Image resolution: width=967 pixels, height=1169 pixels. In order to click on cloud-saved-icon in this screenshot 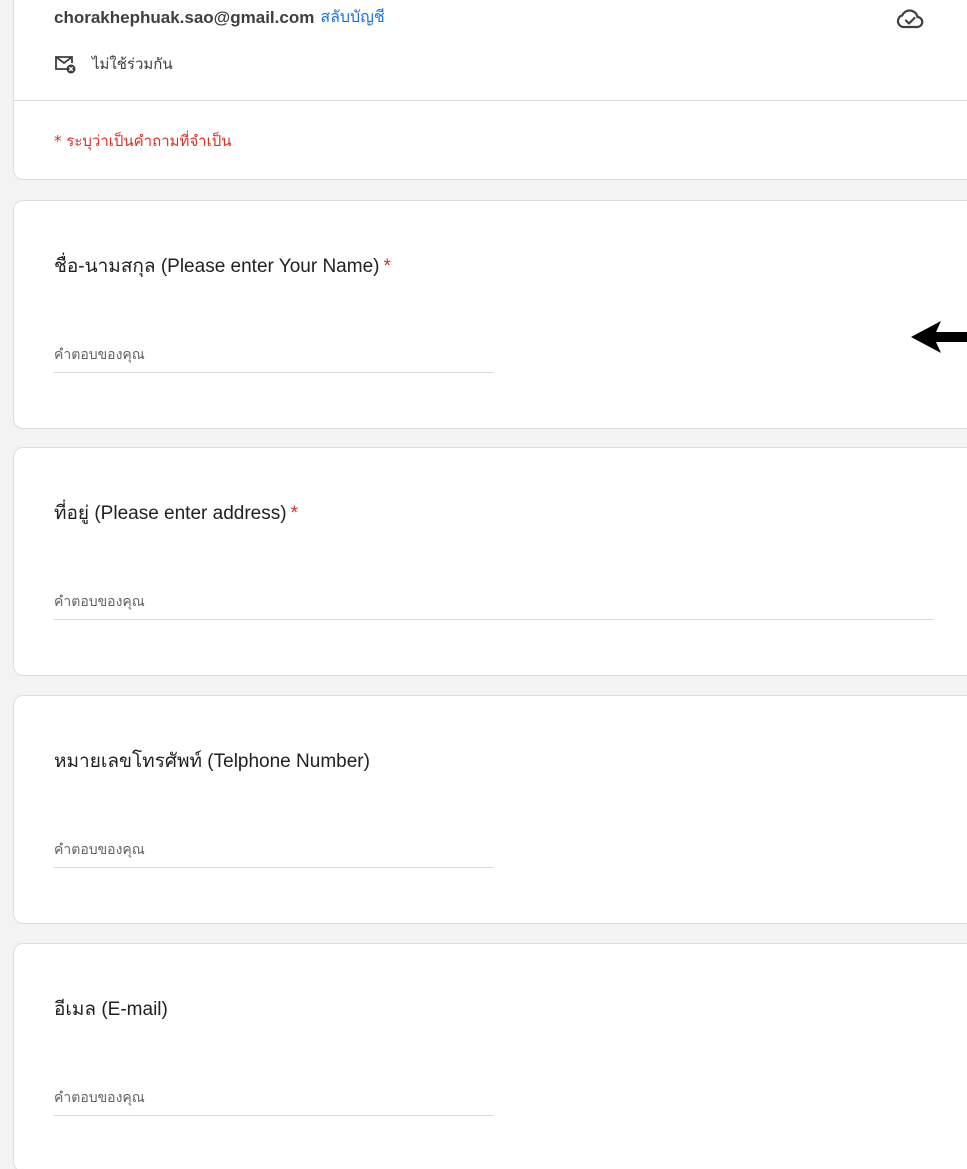, I will do `click(910, 19)`.